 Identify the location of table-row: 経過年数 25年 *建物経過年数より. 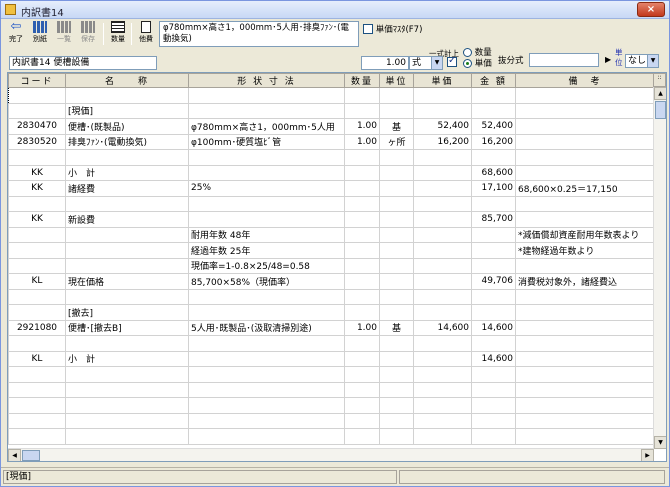
(331, 250).